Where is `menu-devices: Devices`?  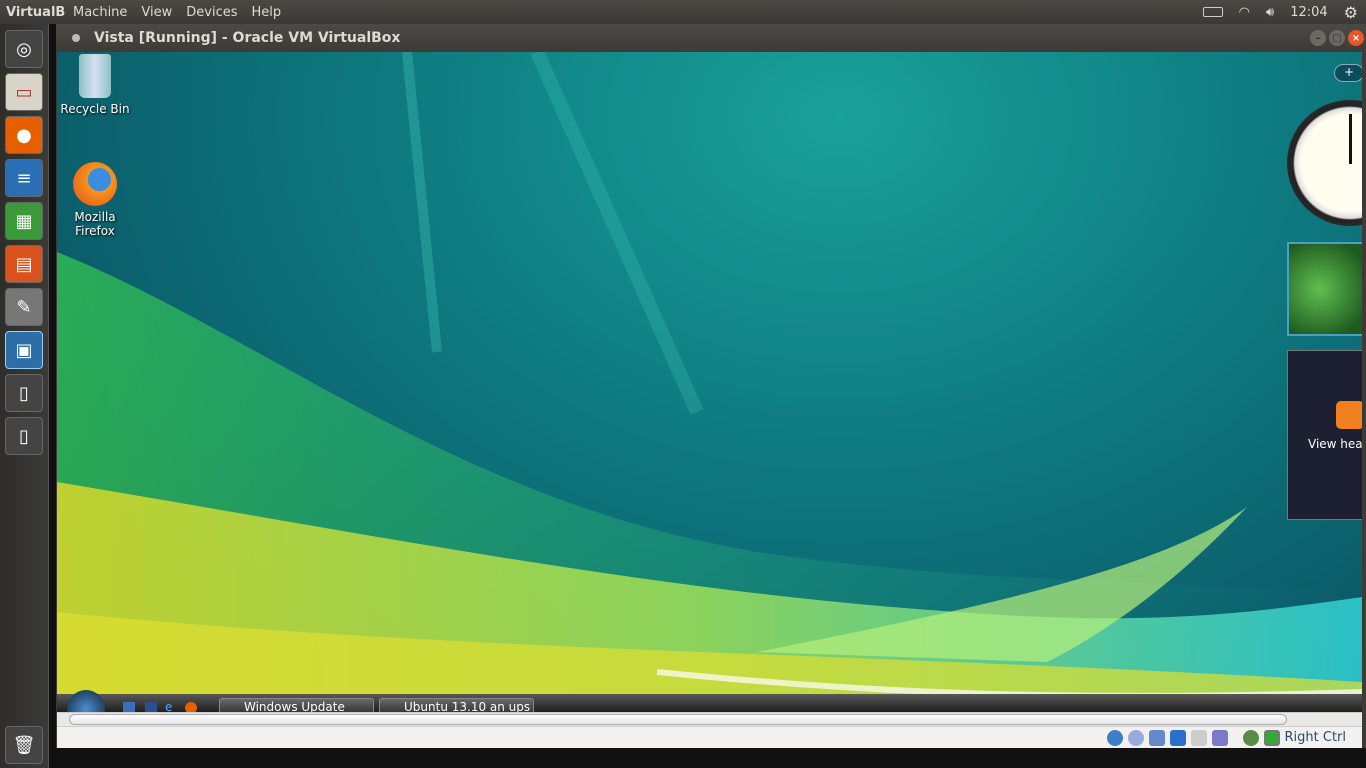 menu-devices: Devices is located at coordinates (211, 12).